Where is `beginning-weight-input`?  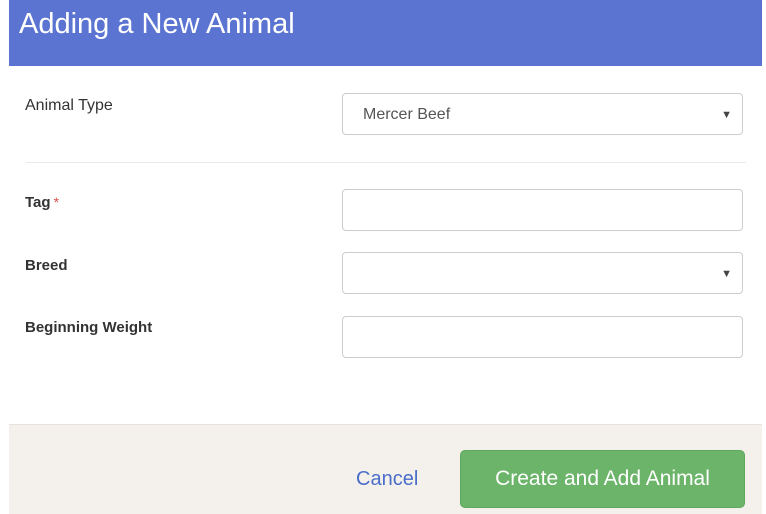 beginning-weight-input is located at coordinates (542, 337).